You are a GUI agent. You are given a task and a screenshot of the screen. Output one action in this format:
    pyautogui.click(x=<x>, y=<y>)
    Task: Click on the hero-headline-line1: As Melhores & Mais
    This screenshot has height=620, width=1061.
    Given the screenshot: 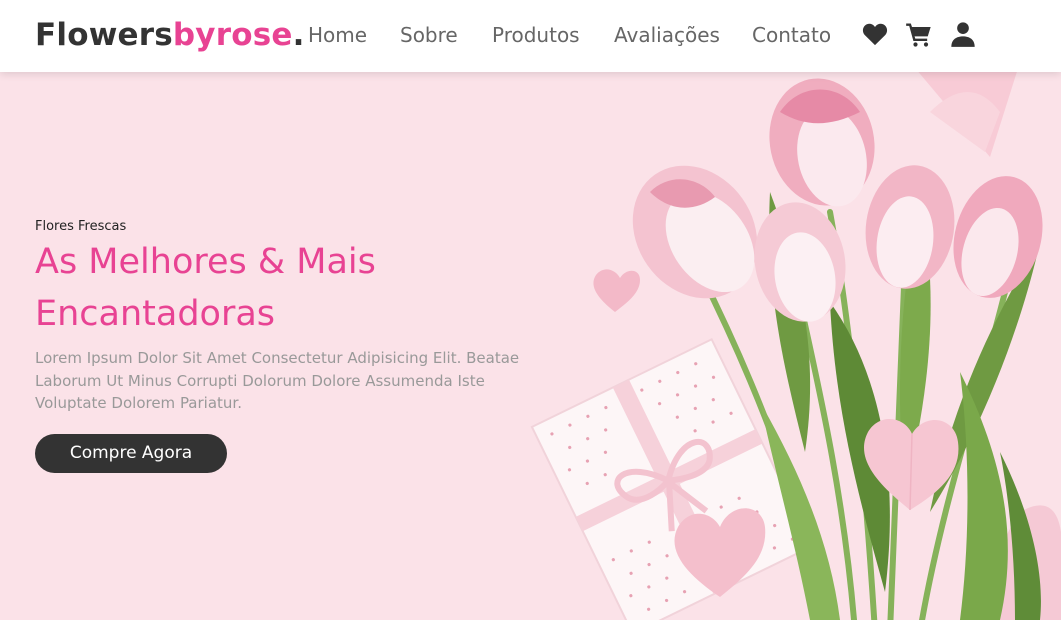 What is the action you would take?
    pyautogui.click(x=205, y=262)
    